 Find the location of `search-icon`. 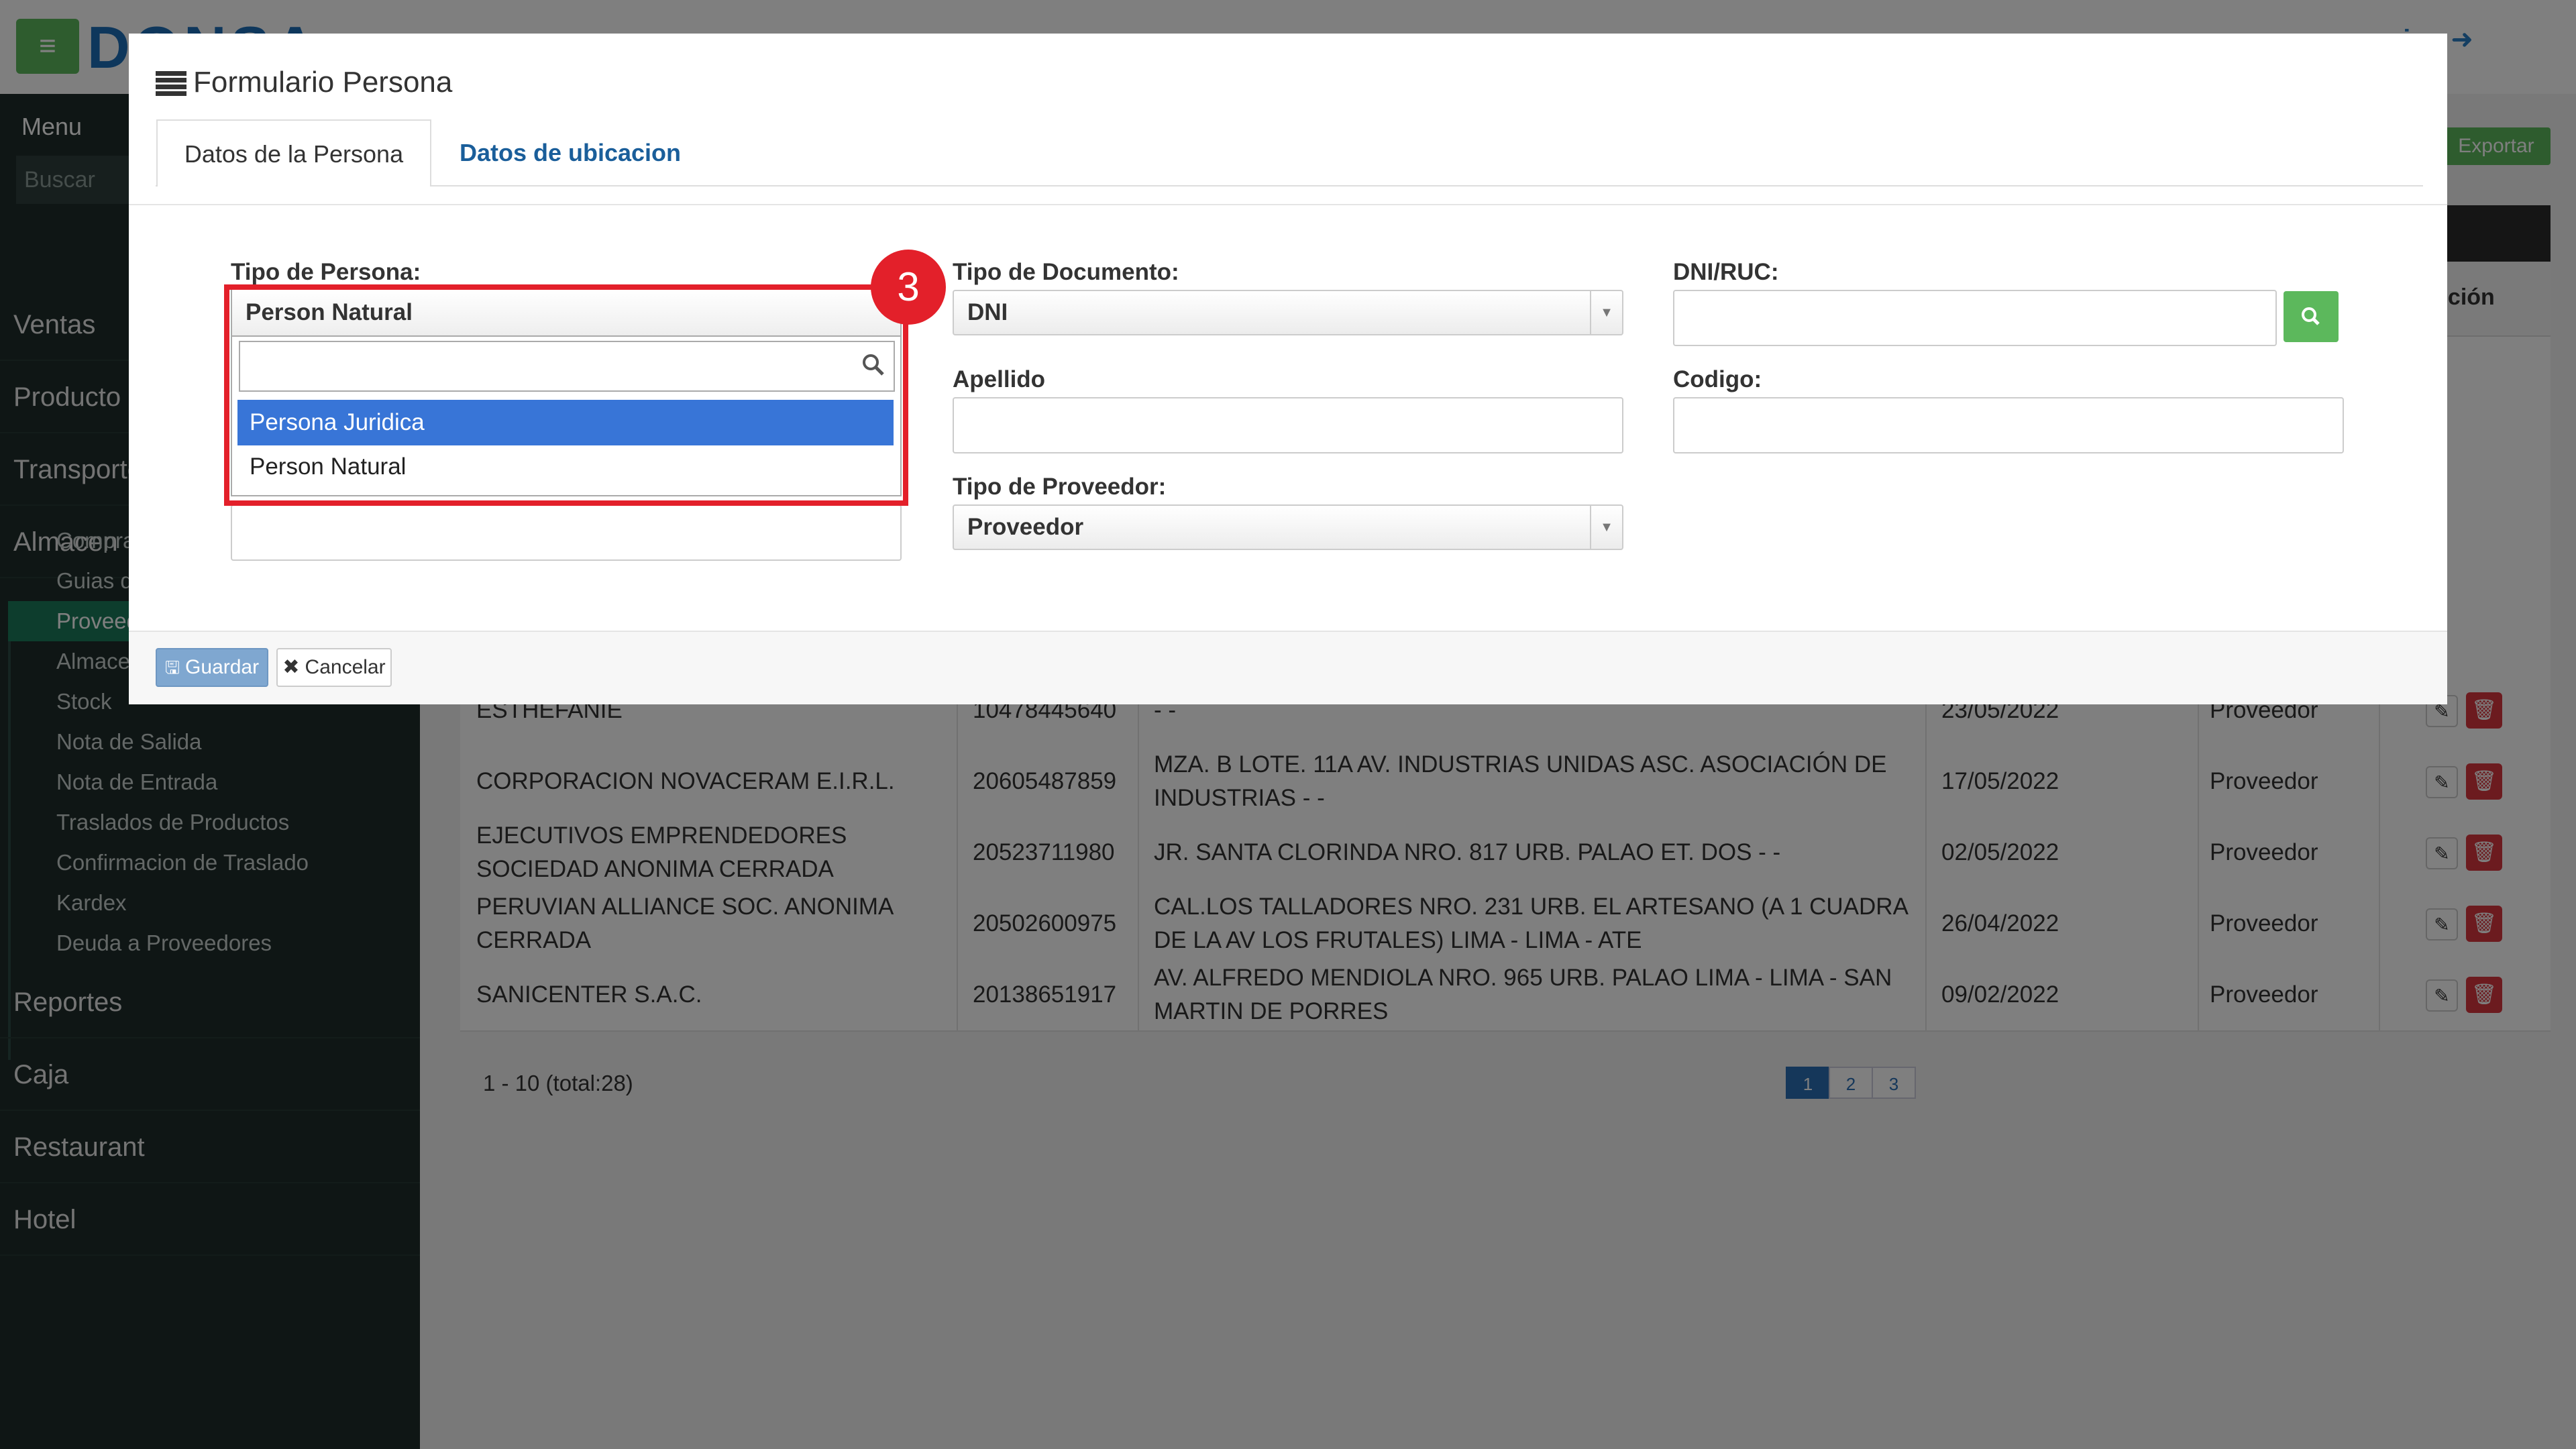

search-icon is located at coordinates (2311, 316).